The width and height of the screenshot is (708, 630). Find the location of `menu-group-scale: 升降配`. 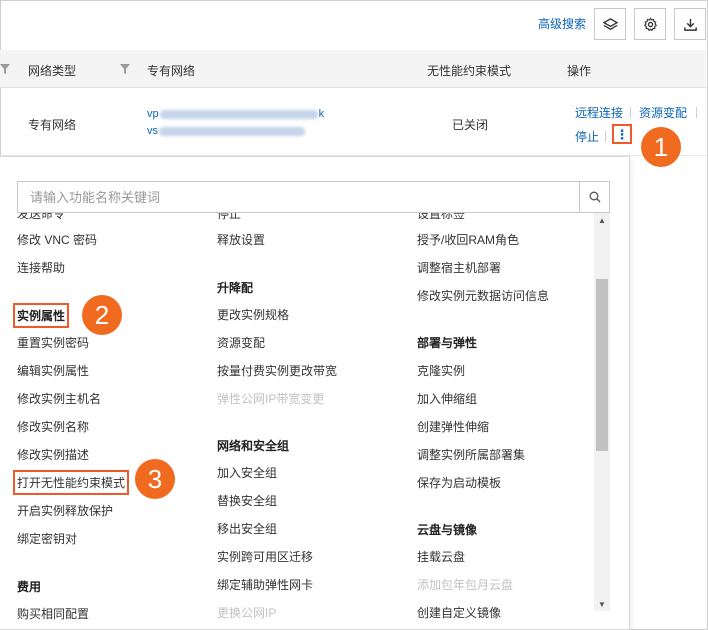

menu-group-scale: 升降配 is located at coordinates (235, 288).